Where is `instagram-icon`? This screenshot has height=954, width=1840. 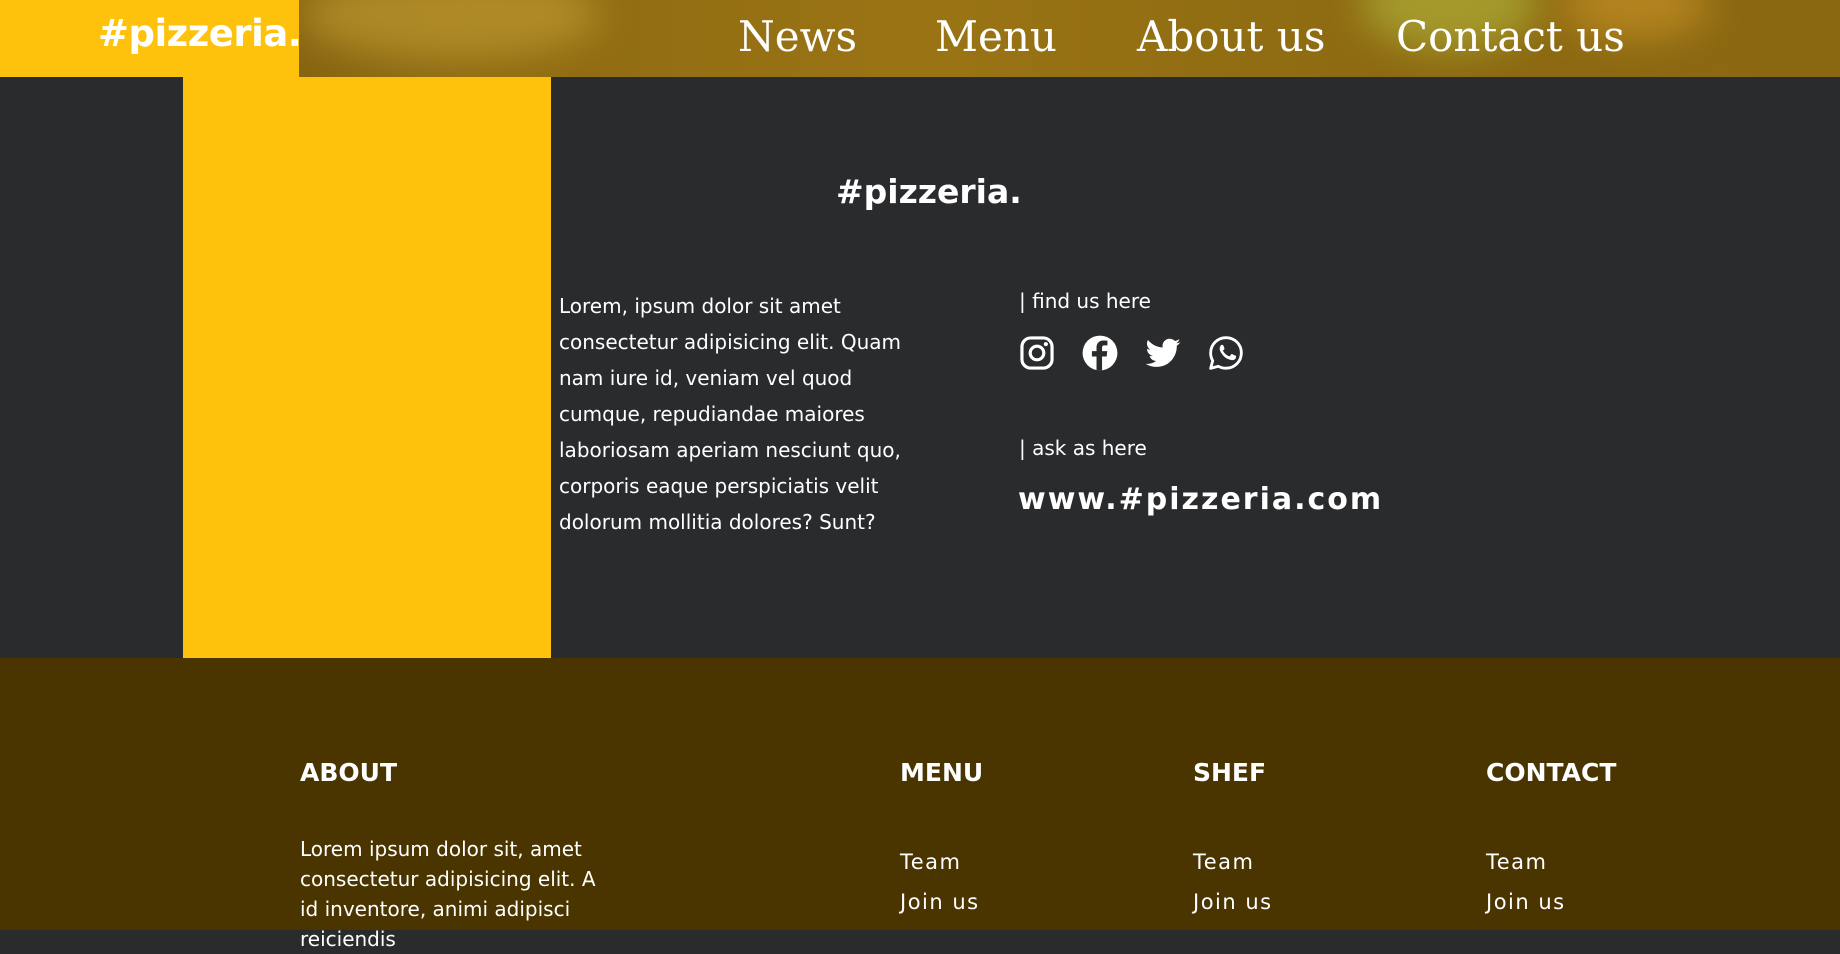 instagram-icon is located at coordinates (1037, 353).